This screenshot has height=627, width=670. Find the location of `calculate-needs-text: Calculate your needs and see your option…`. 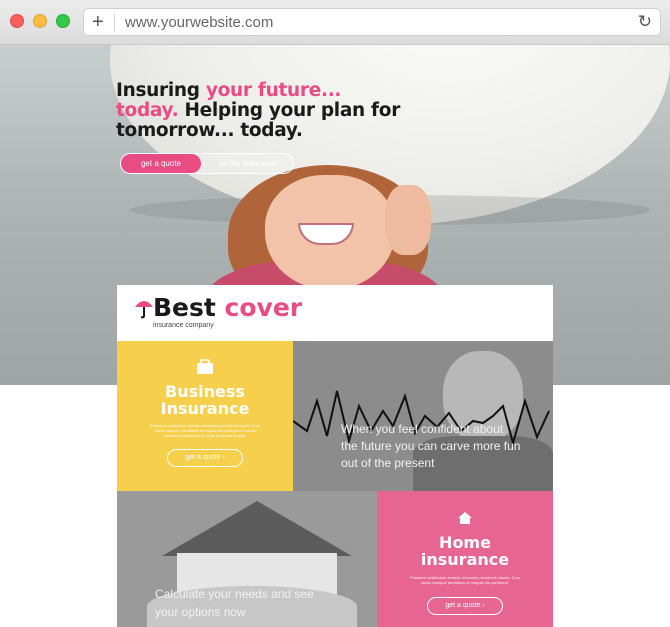

calculate-needs-text: Calculate your needs and see your option… is located at coordinates (234, 603).